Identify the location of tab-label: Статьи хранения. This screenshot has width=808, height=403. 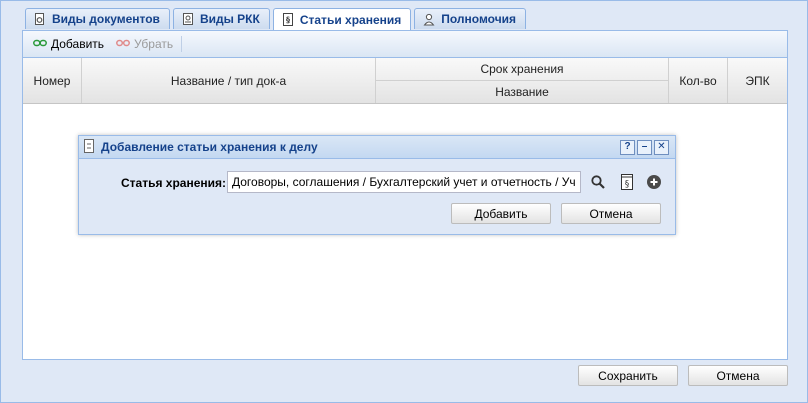
(350, 19).